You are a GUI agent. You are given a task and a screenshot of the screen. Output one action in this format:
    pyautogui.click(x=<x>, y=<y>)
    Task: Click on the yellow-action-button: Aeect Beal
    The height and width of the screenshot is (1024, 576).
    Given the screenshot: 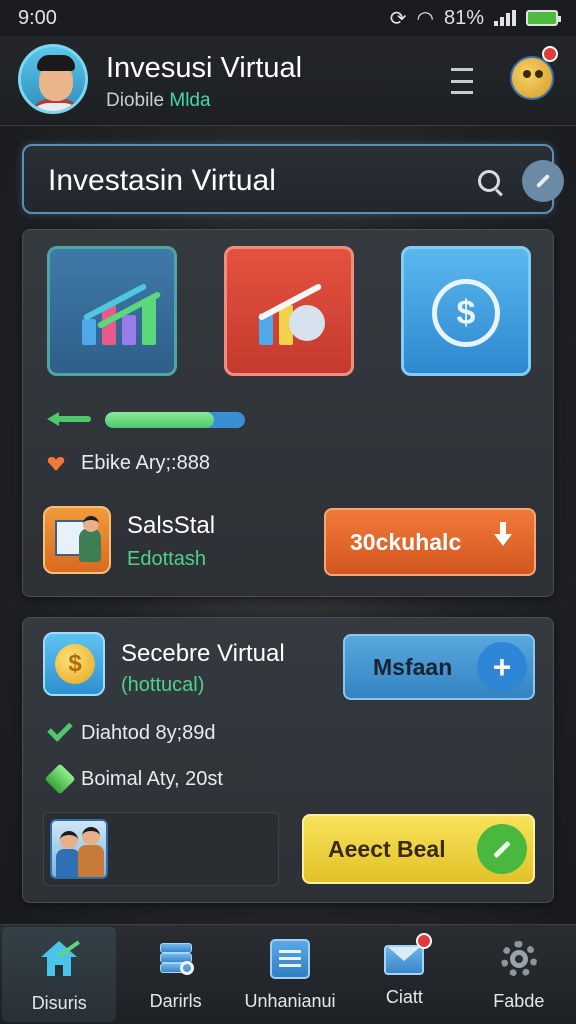 What is the action you would take?
    pyautogui.click(x=418, y=849)
    